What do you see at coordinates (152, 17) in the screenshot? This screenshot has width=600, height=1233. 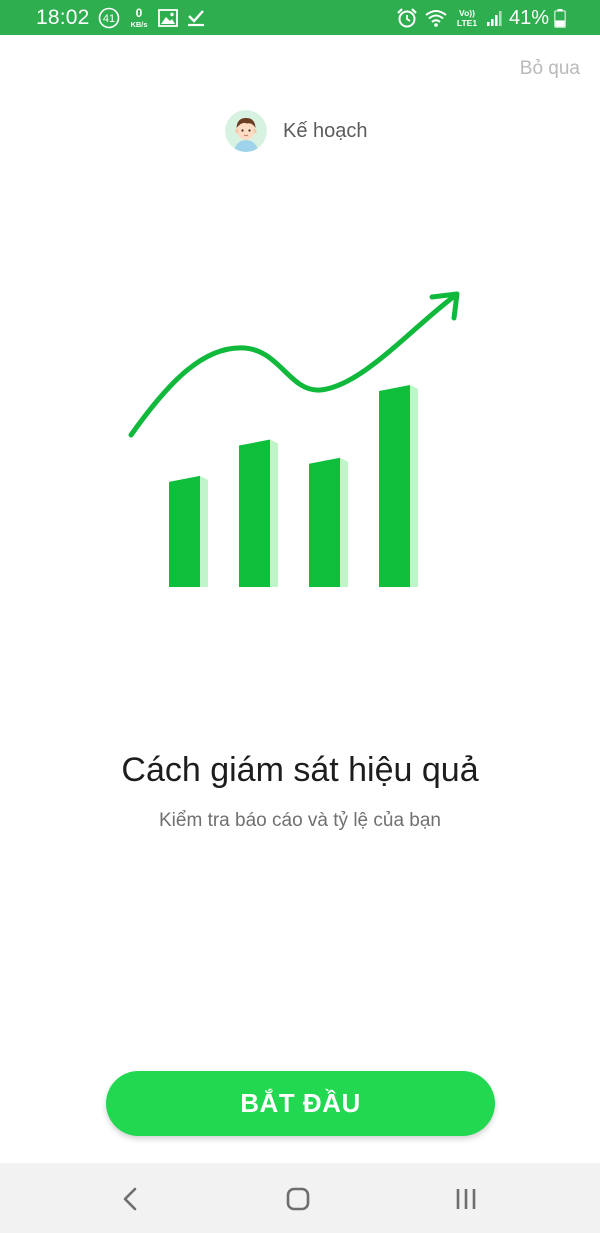 I see `status-left-icons: 41 0 KB/s` at bounding box center [152, 17].